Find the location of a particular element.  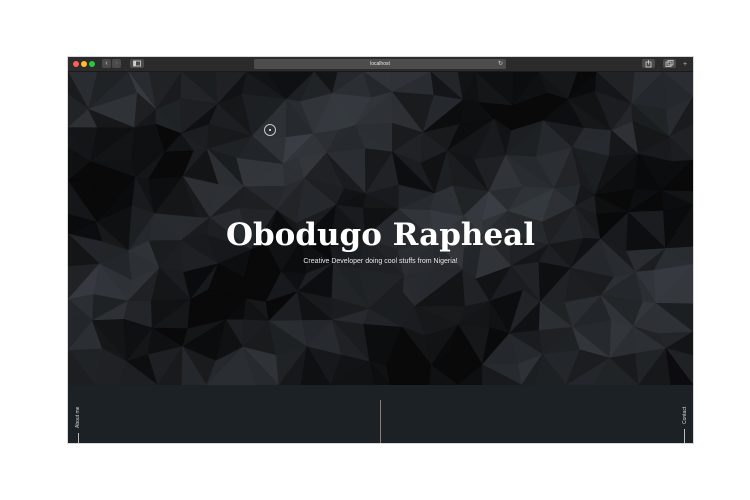

address-bar: localhost ↻ is located at coordinates (380, 64).